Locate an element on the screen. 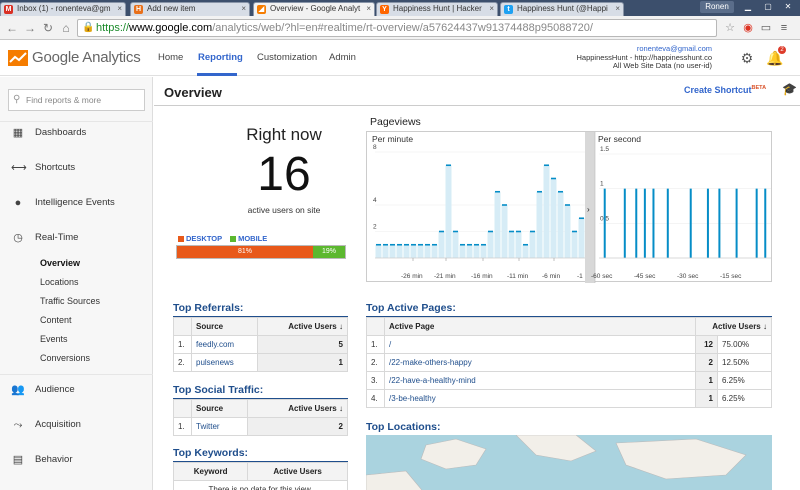  logo-text: Google Analytics is located at coordinates (86, 57).